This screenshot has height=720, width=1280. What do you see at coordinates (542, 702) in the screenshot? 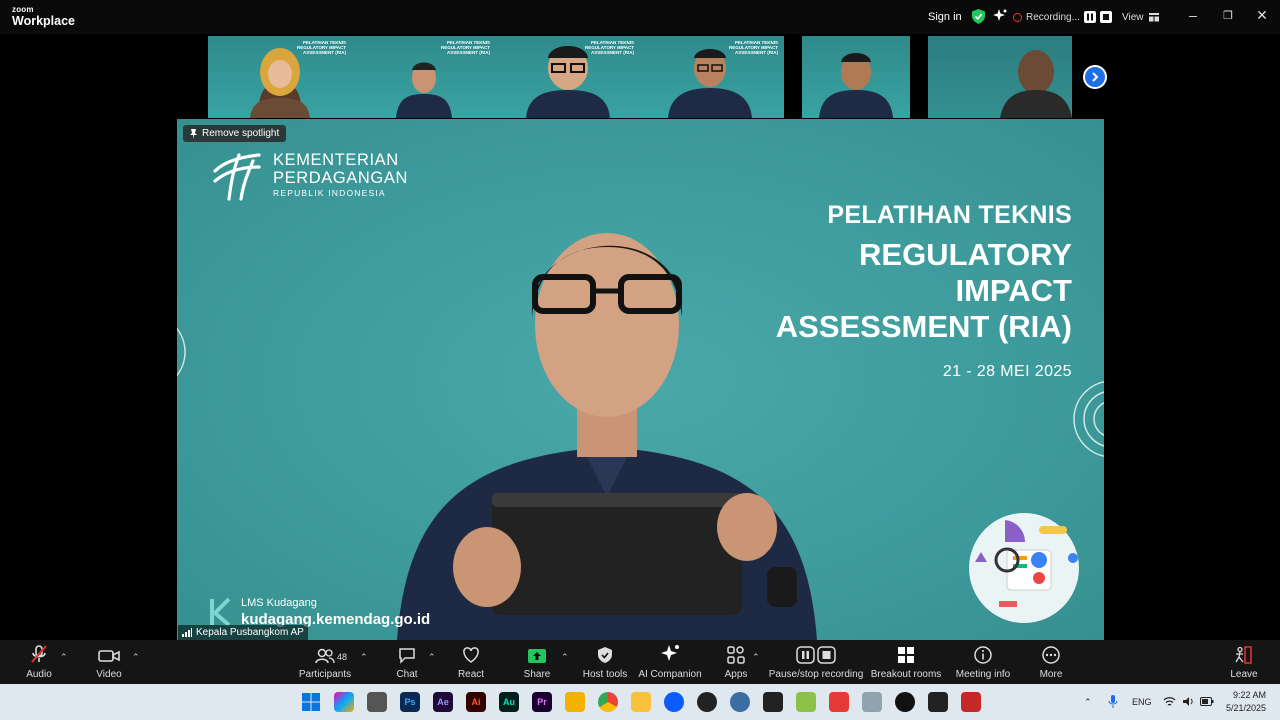
I see `premiere-icon: Pr` at bounding box center [542, 702].